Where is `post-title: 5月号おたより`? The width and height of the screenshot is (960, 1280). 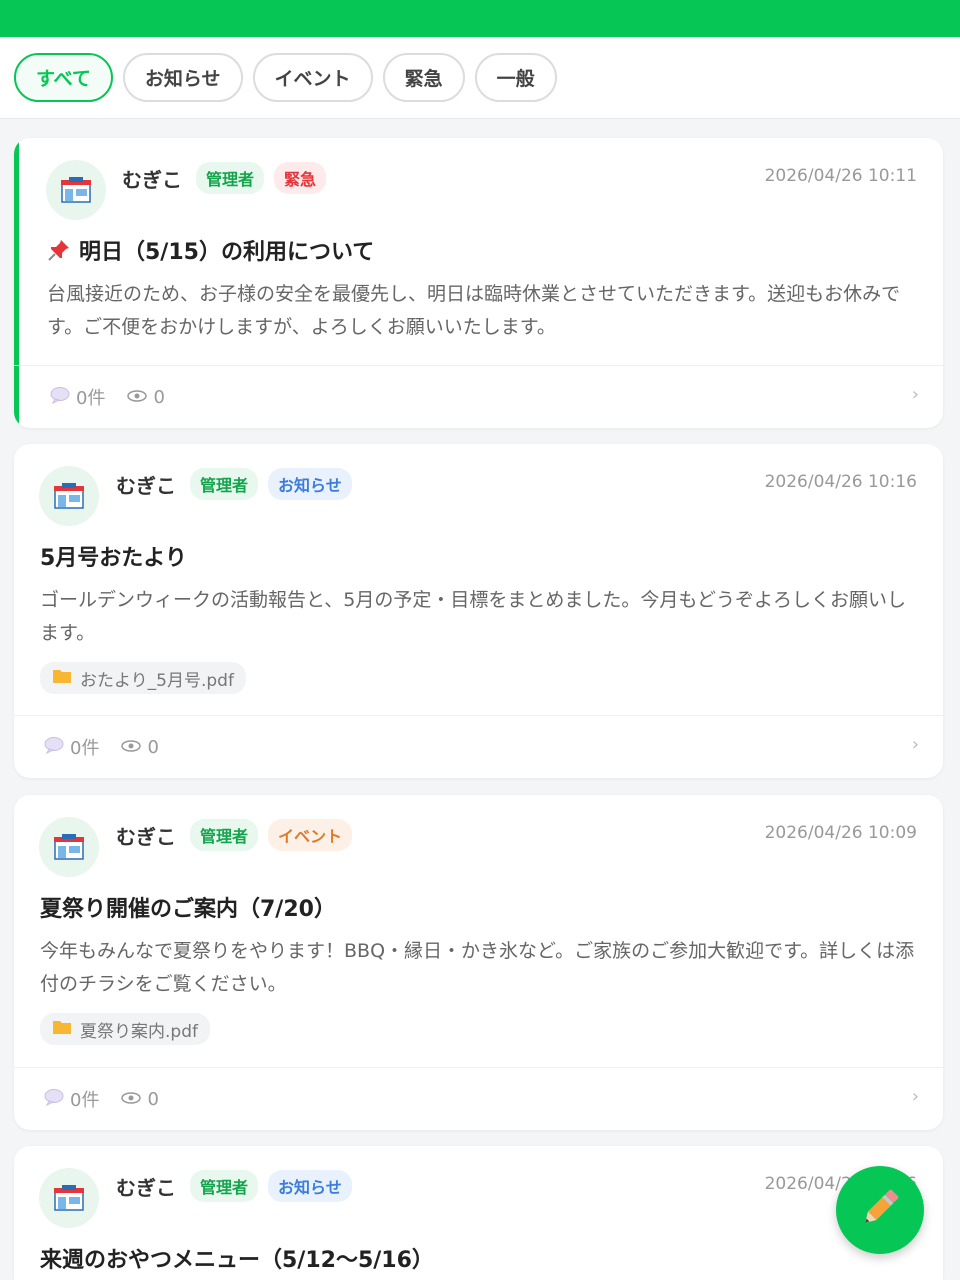
post-title: 5月号おたより is located at coordinates (113, 558).